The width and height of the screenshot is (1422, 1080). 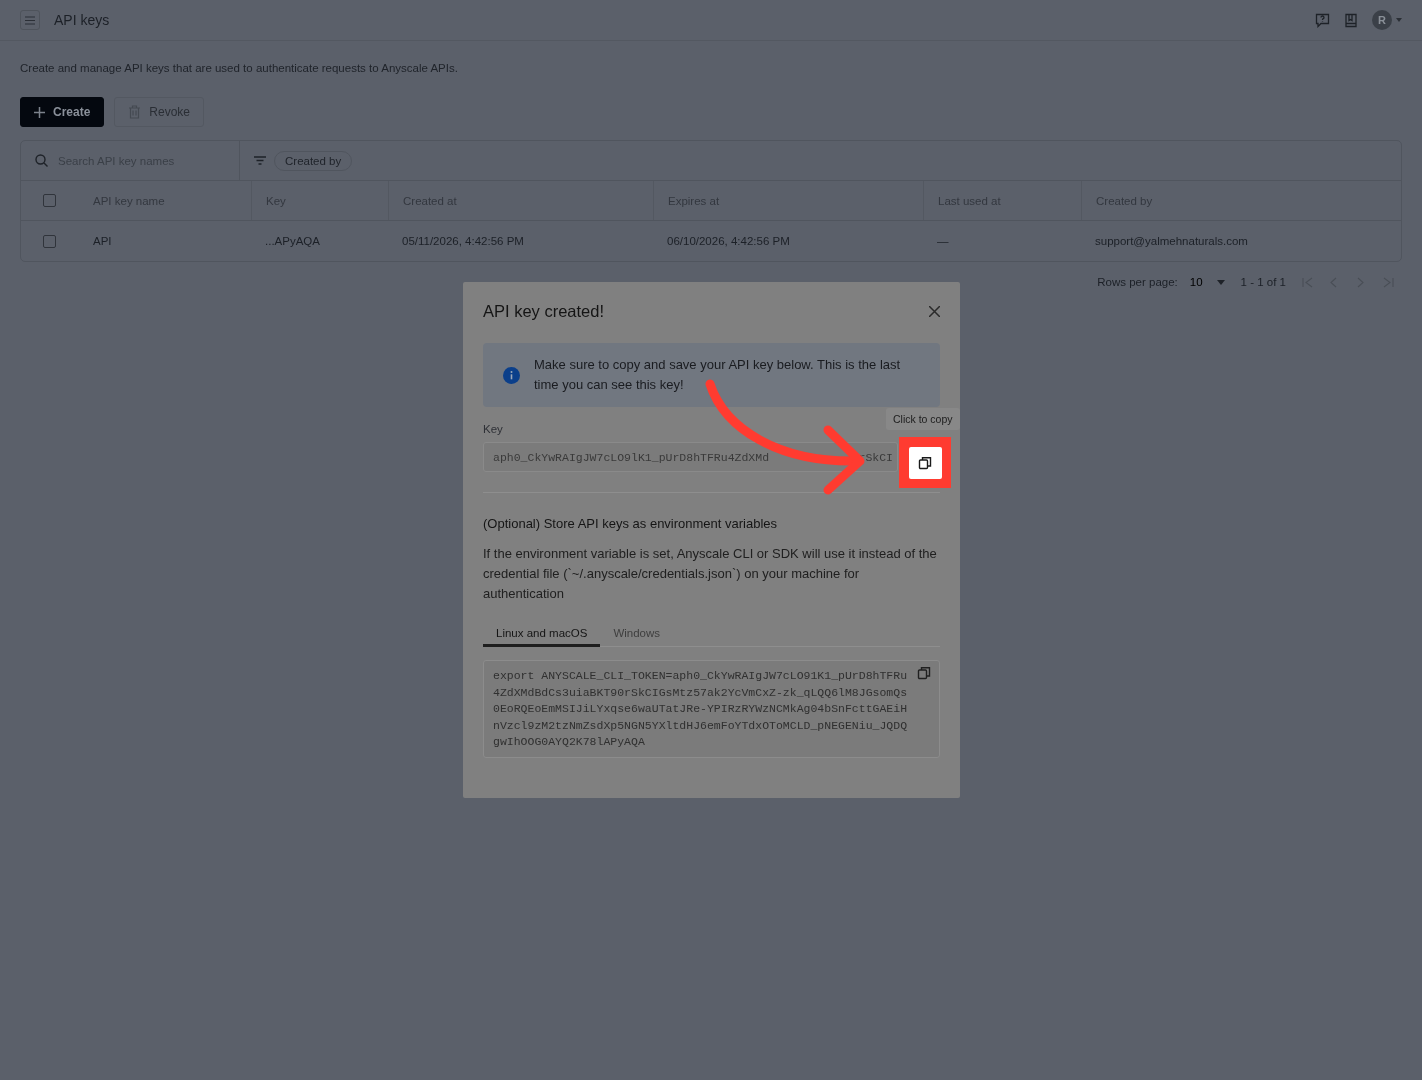 I want to click on user-menu: R, so click(x=1387, y=20).